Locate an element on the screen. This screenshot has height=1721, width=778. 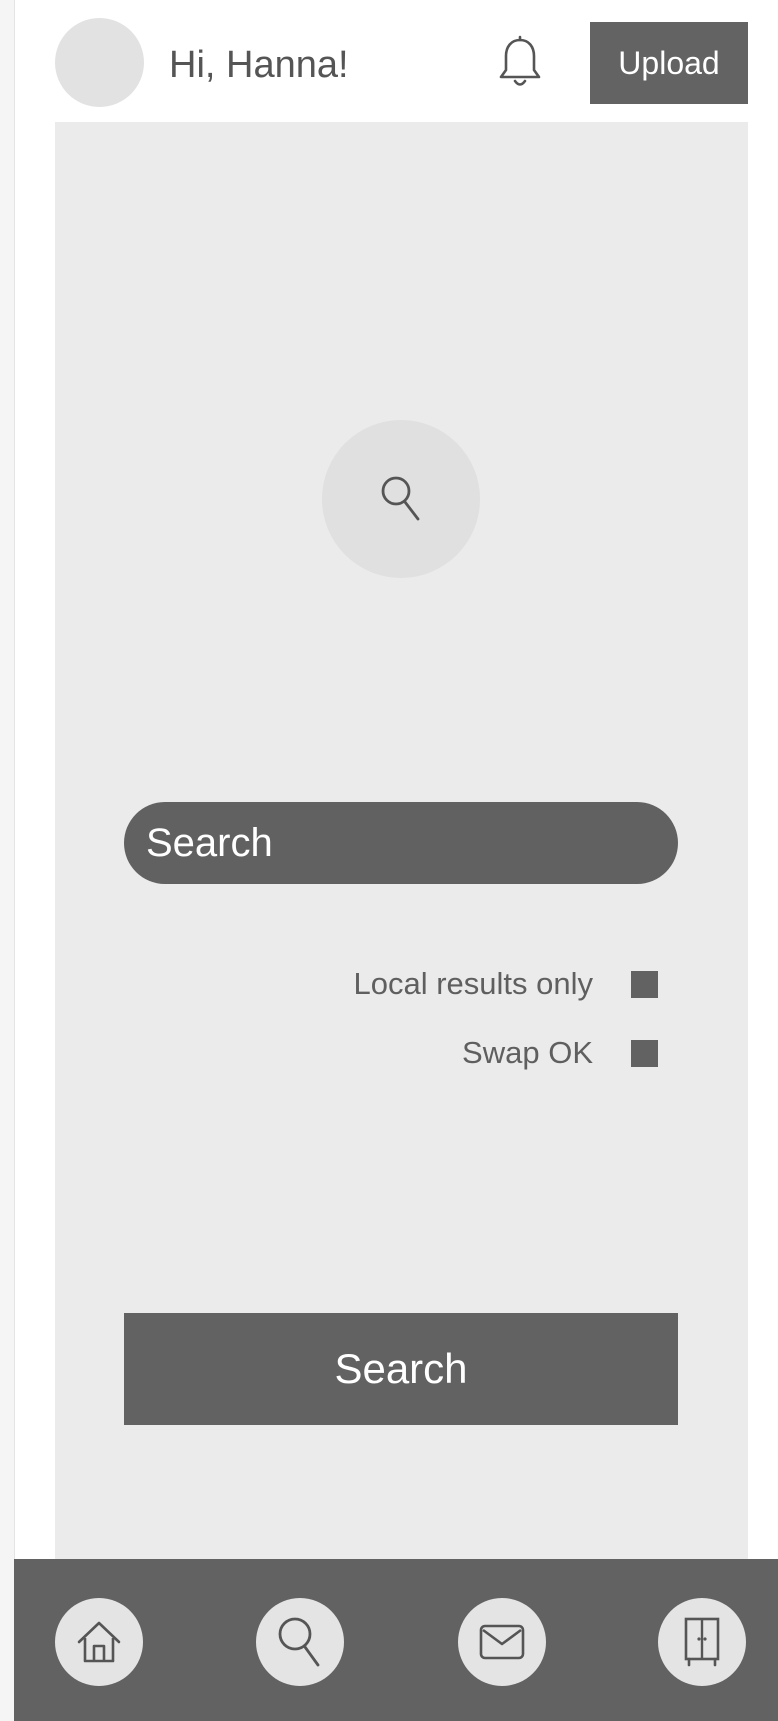
right-gutter is located at coordinates (766, 860).